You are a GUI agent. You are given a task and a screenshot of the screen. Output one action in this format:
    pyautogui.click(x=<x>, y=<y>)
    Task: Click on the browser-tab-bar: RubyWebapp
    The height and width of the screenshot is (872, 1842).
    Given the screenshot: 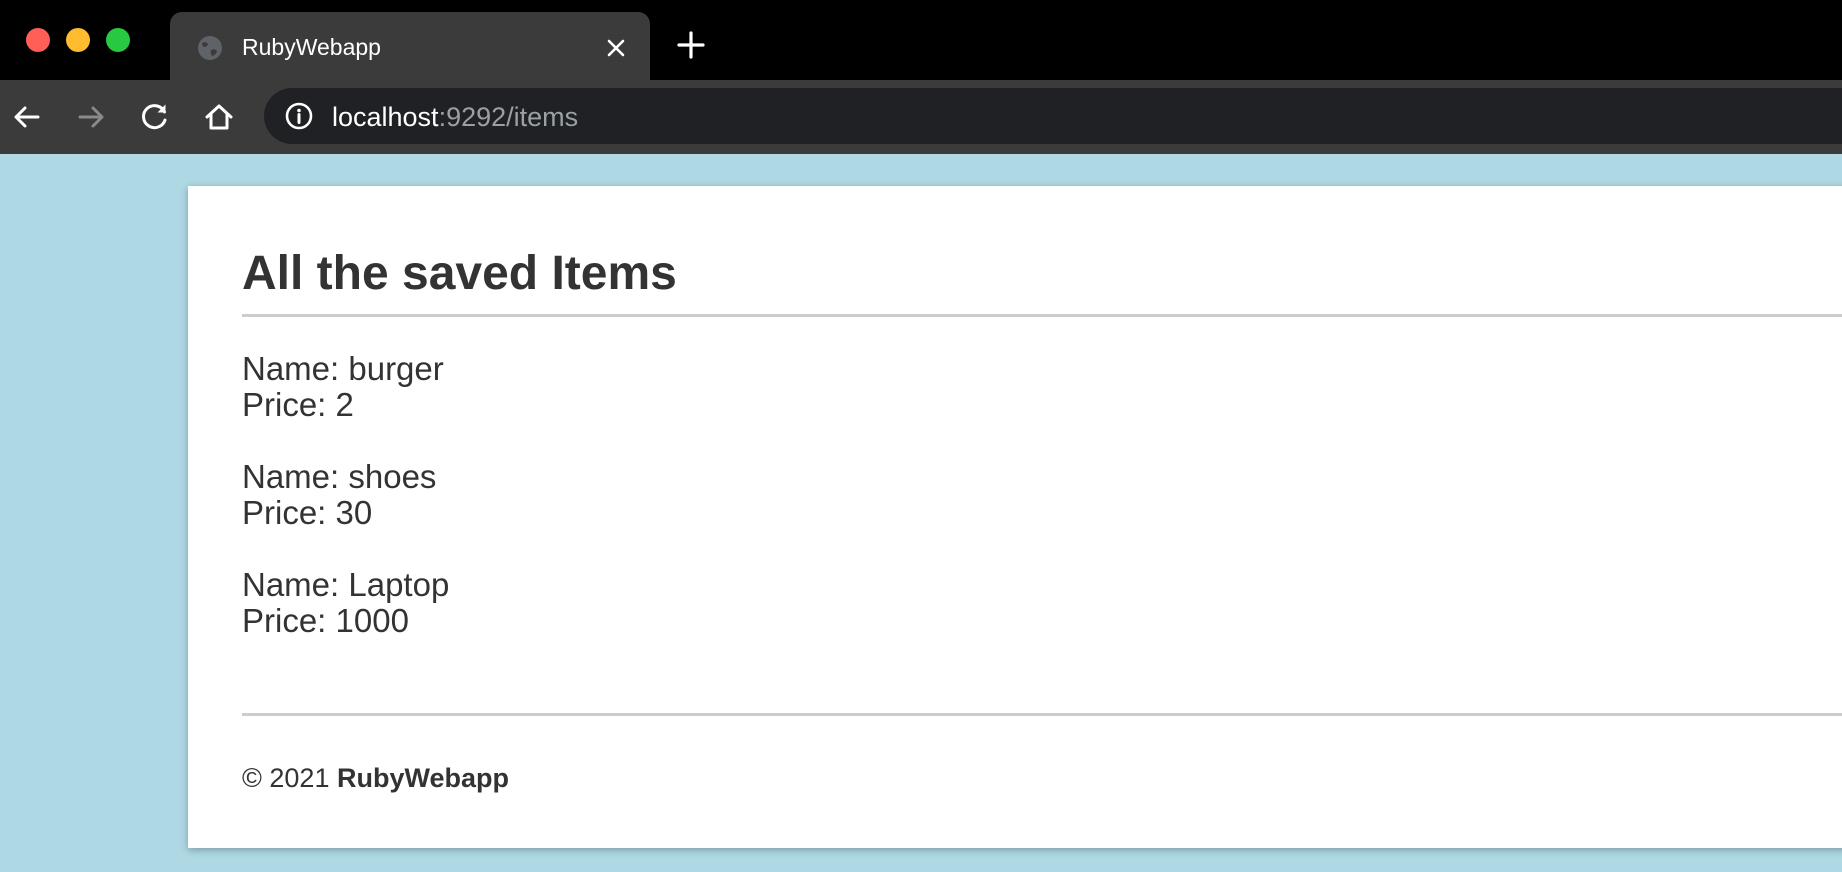 What is the action you would take?
    pyautogui.click(x=921, y=40)
    